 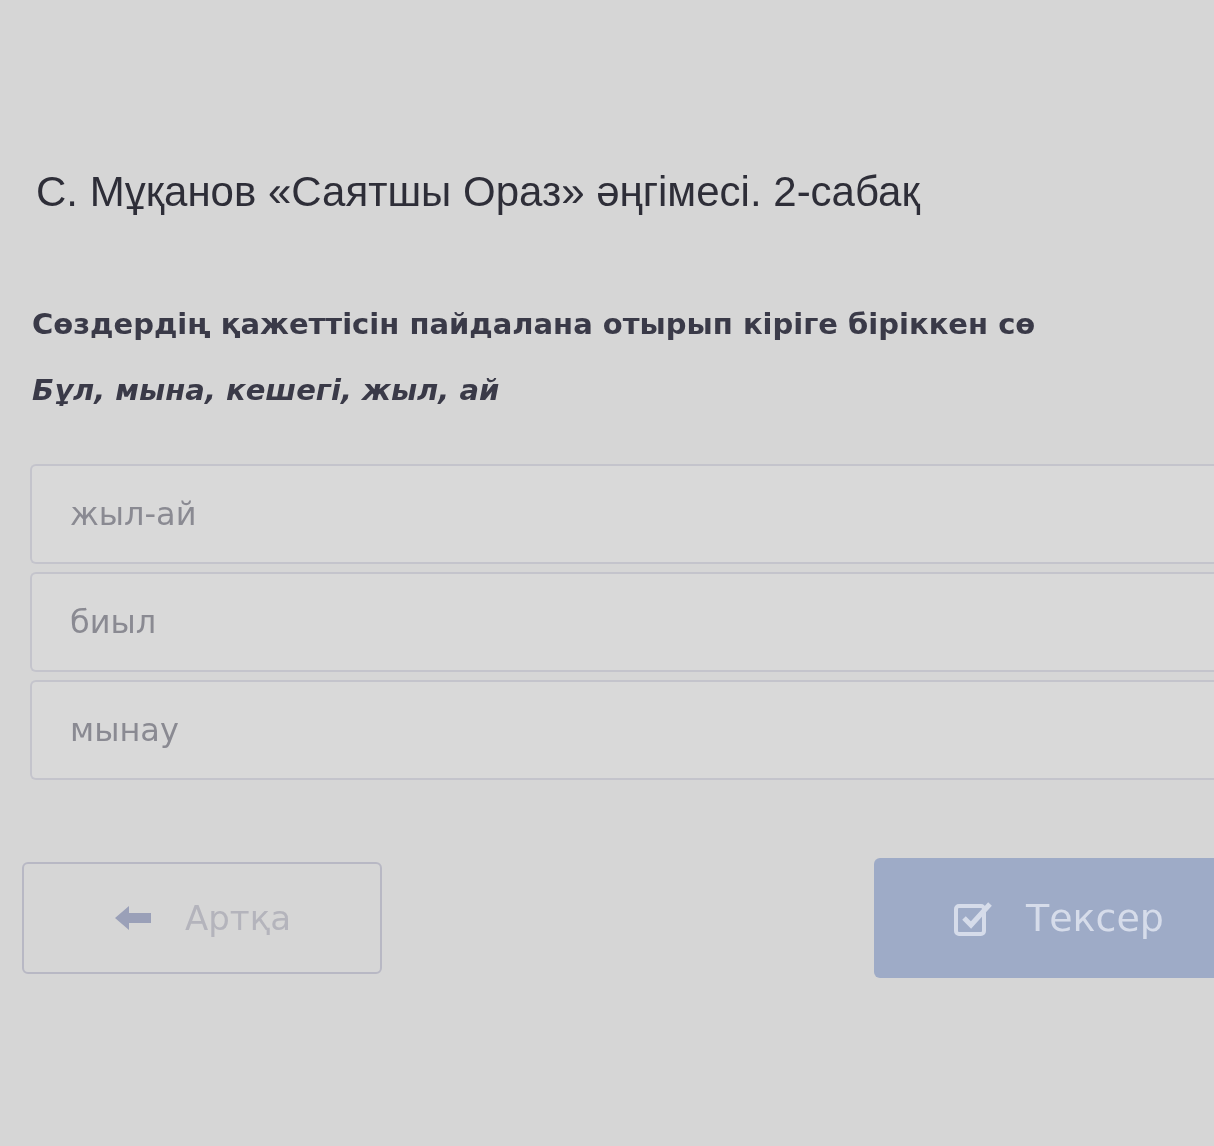 I want to click on answer-field: жыл-ай, so click(x=622, y=514).